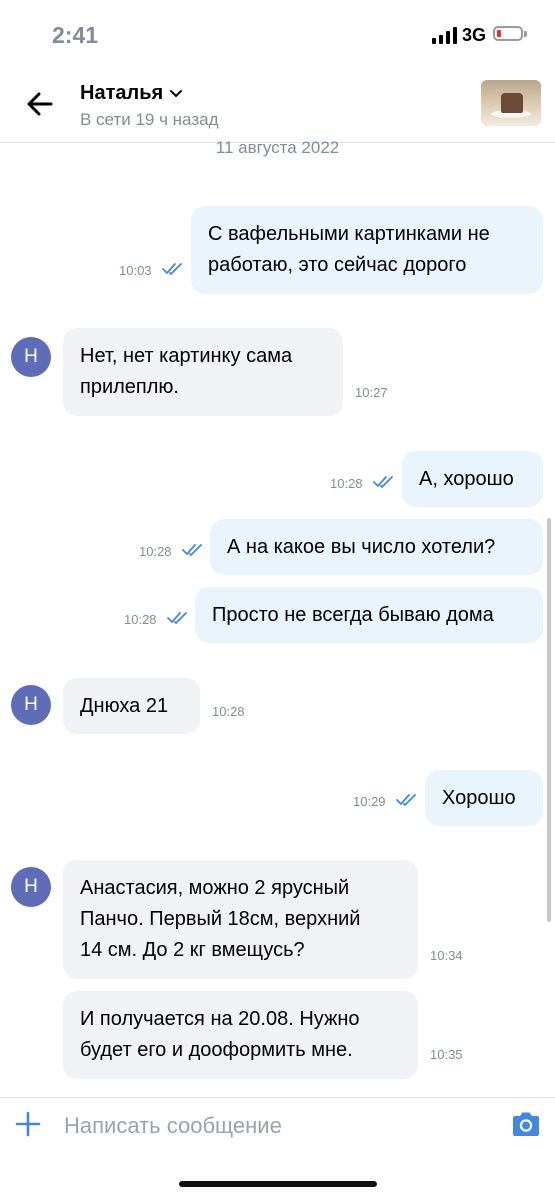  I want to click on home-indicator, so click(278, 1184).